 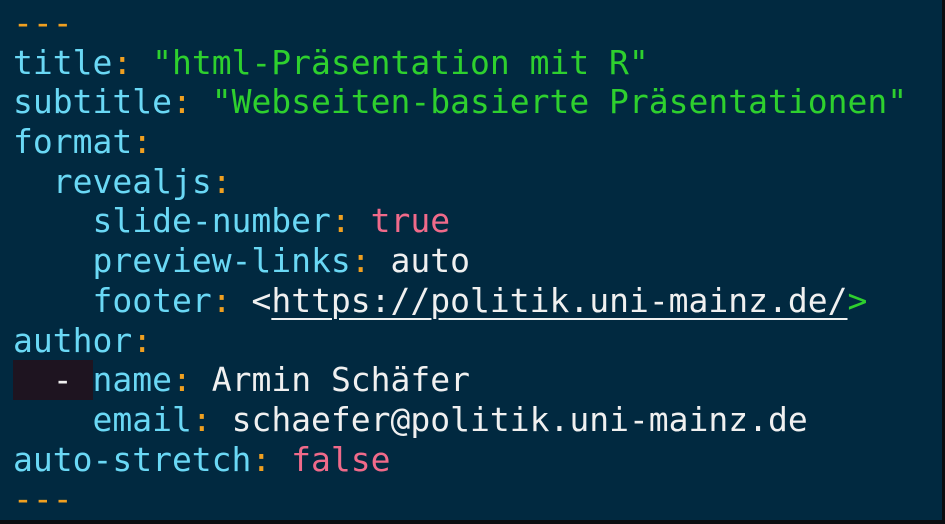 I want to click on yaml-open-marker: ---, so click(x=43, y=22).